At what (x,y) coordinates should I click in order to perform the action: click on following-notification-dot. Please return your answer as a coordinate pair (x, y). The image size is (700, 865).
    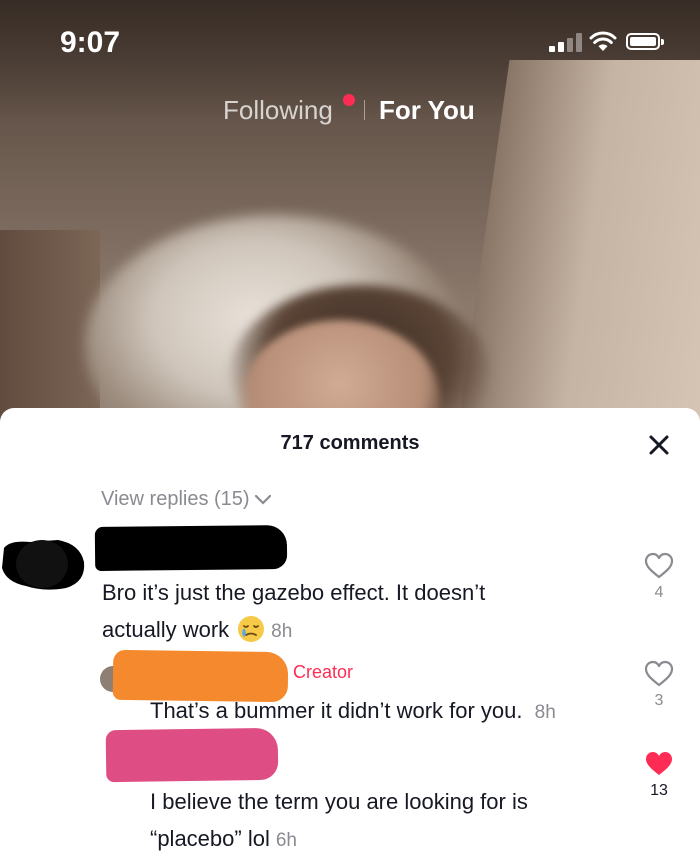
    Looking at the image, I should click on (349, 100).